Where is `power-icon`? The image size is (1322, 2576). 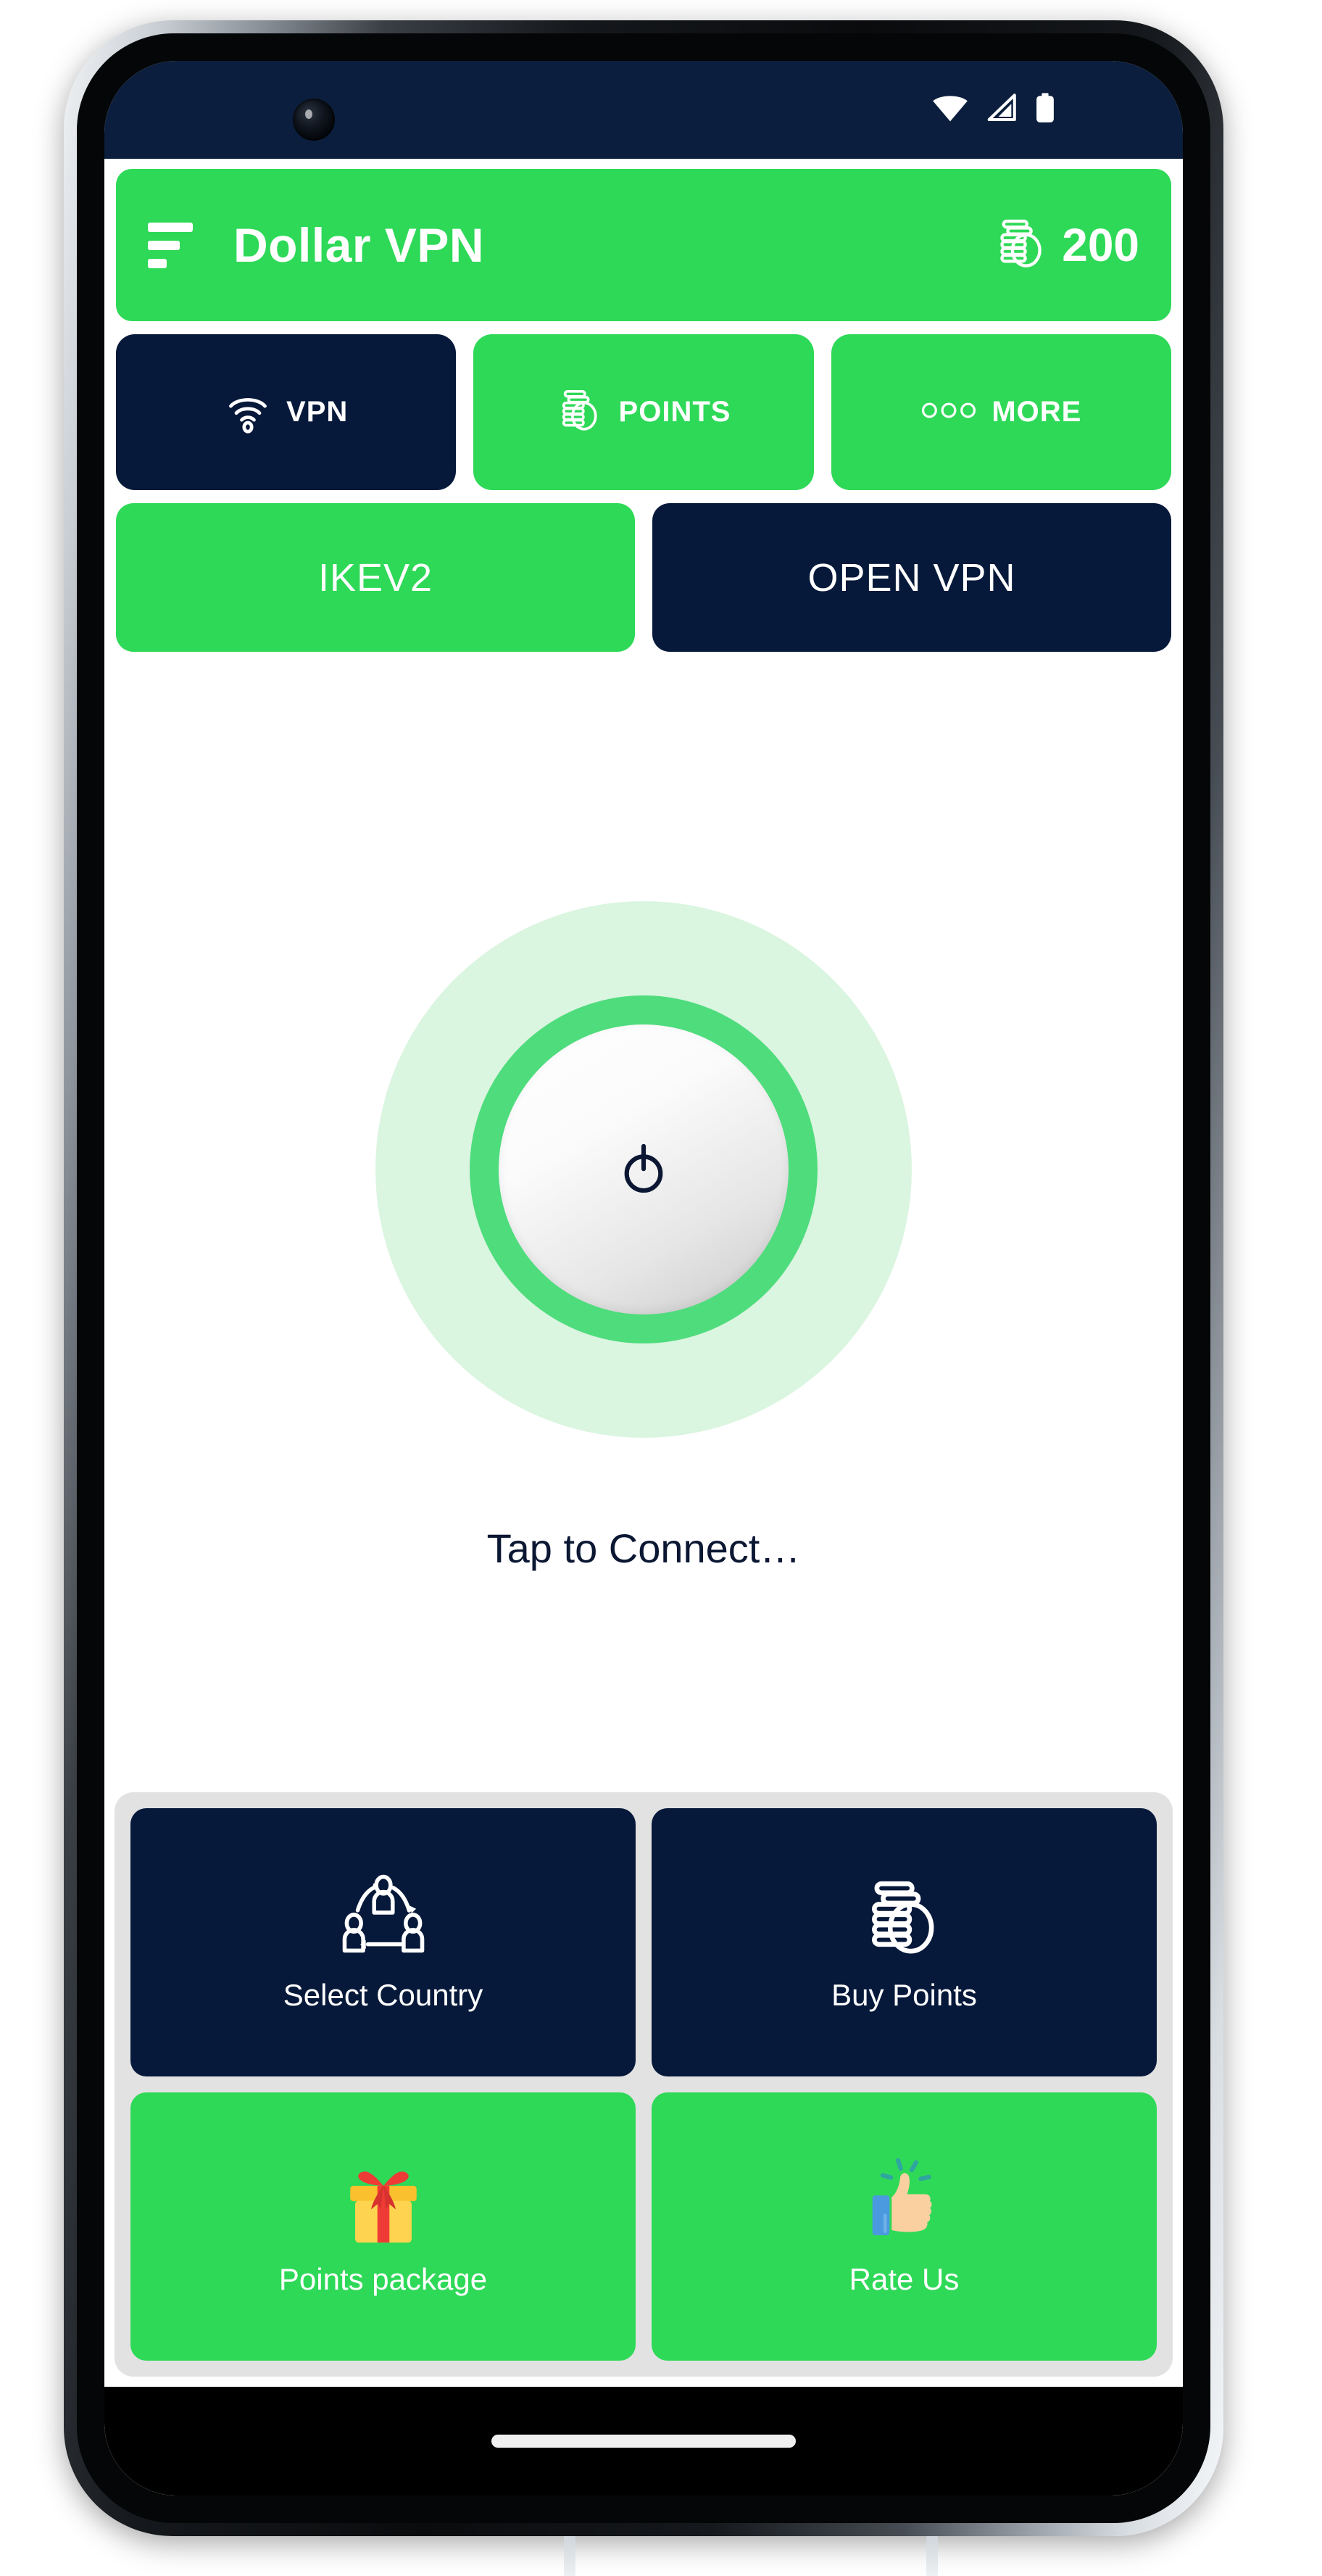
power-icon is located at coordinates (643, 1170).